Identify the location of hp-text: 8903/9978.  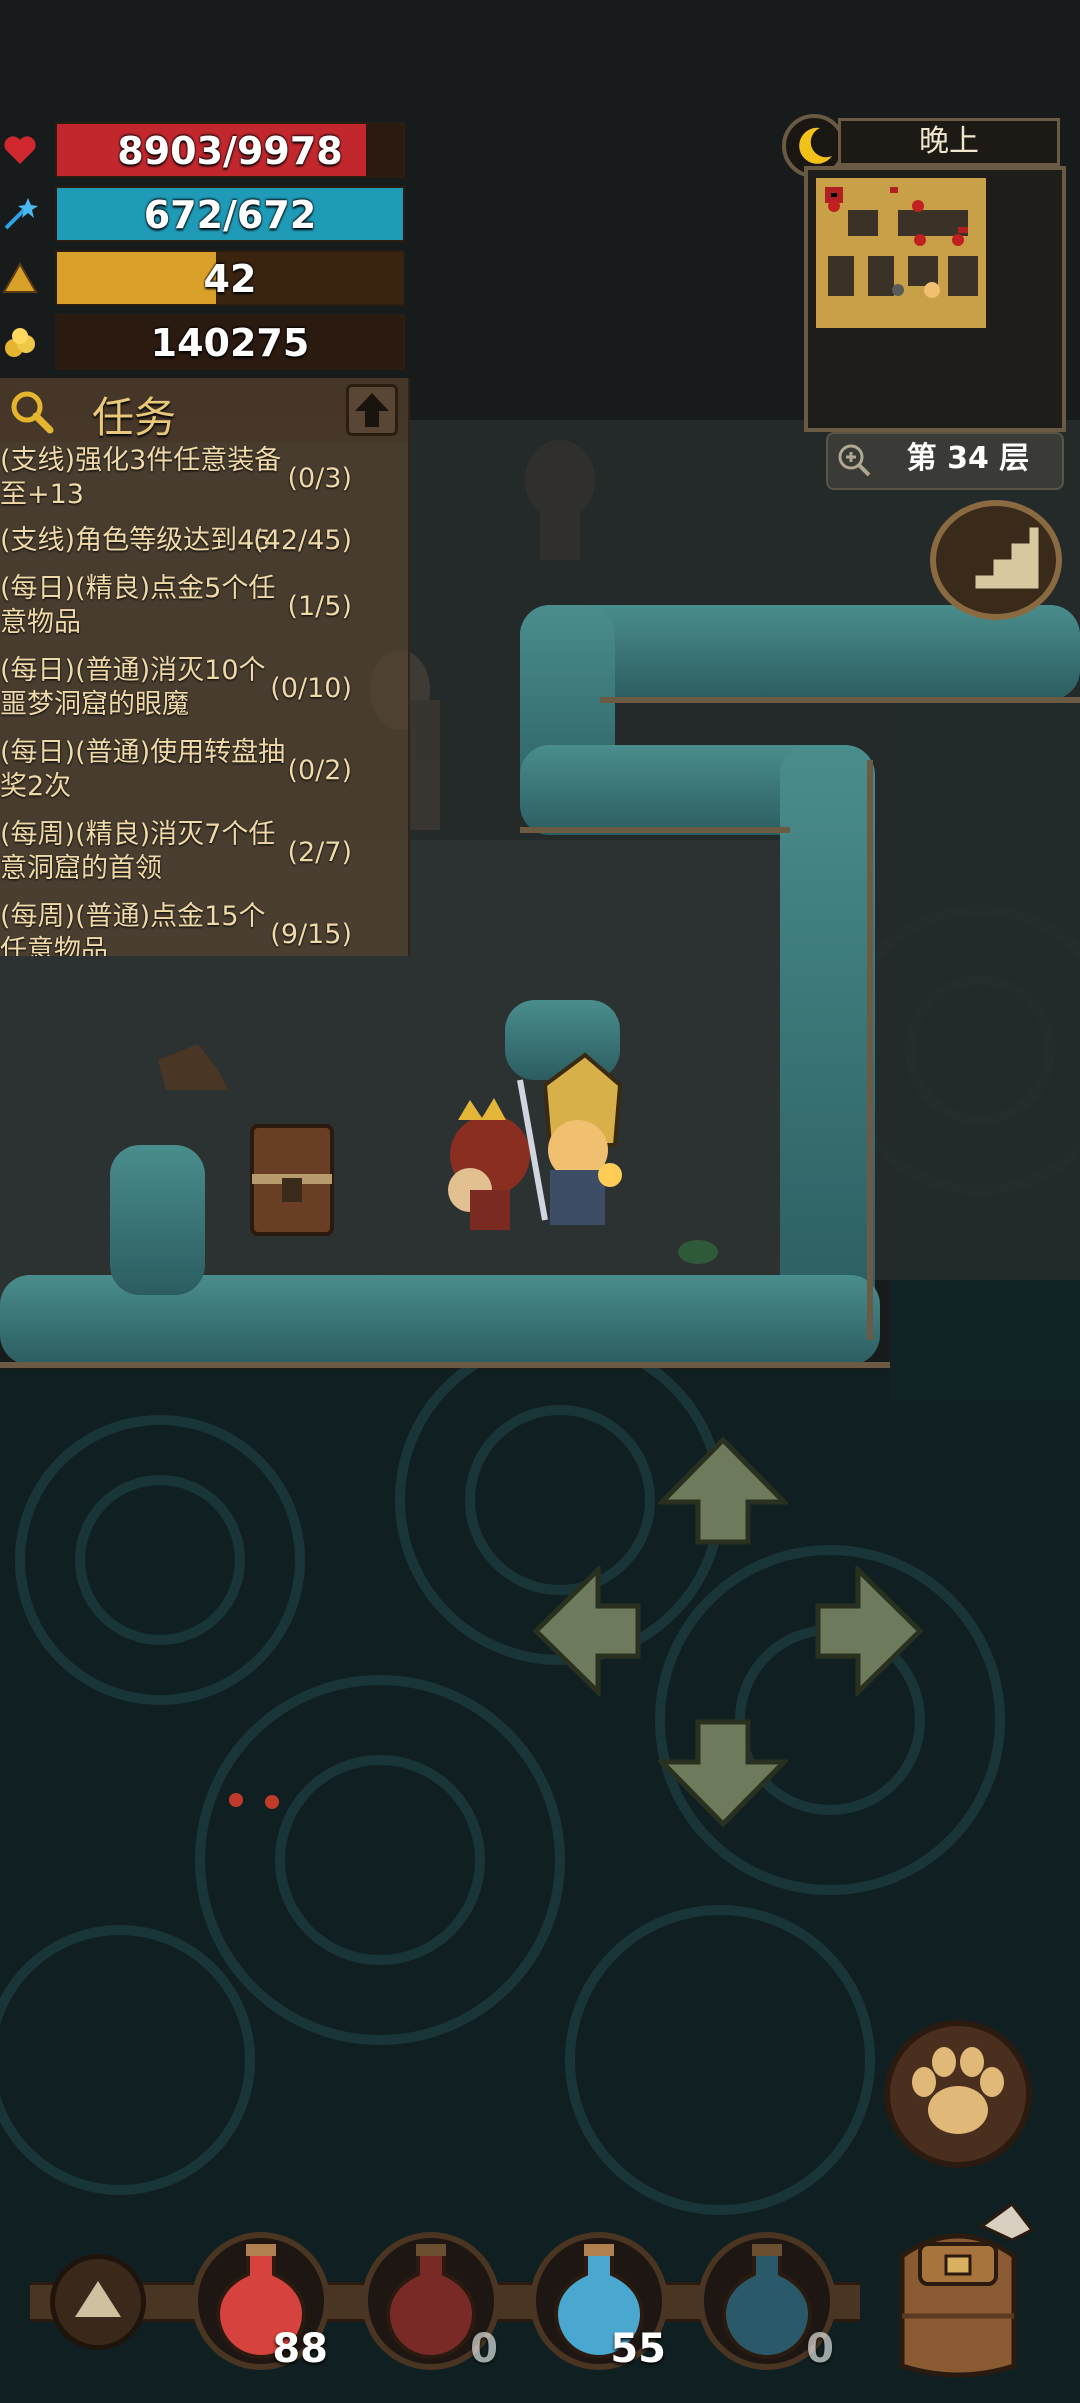
(230, 151).